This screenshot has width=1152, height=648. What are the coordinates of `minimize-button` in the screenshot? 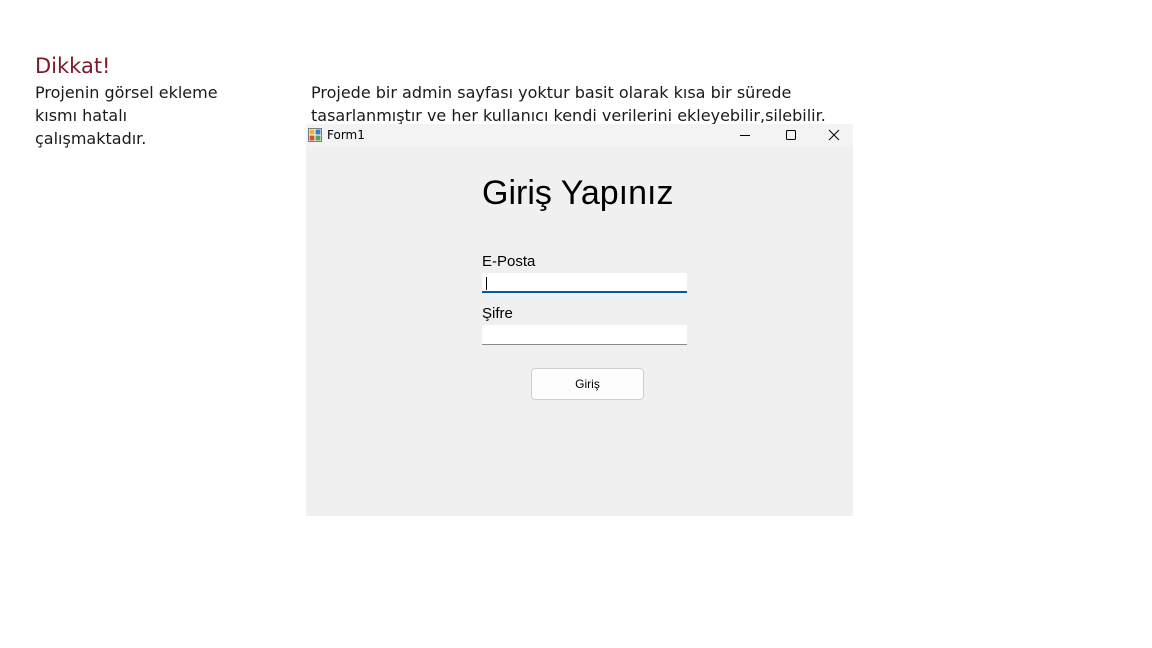 It's located at (745, 135).